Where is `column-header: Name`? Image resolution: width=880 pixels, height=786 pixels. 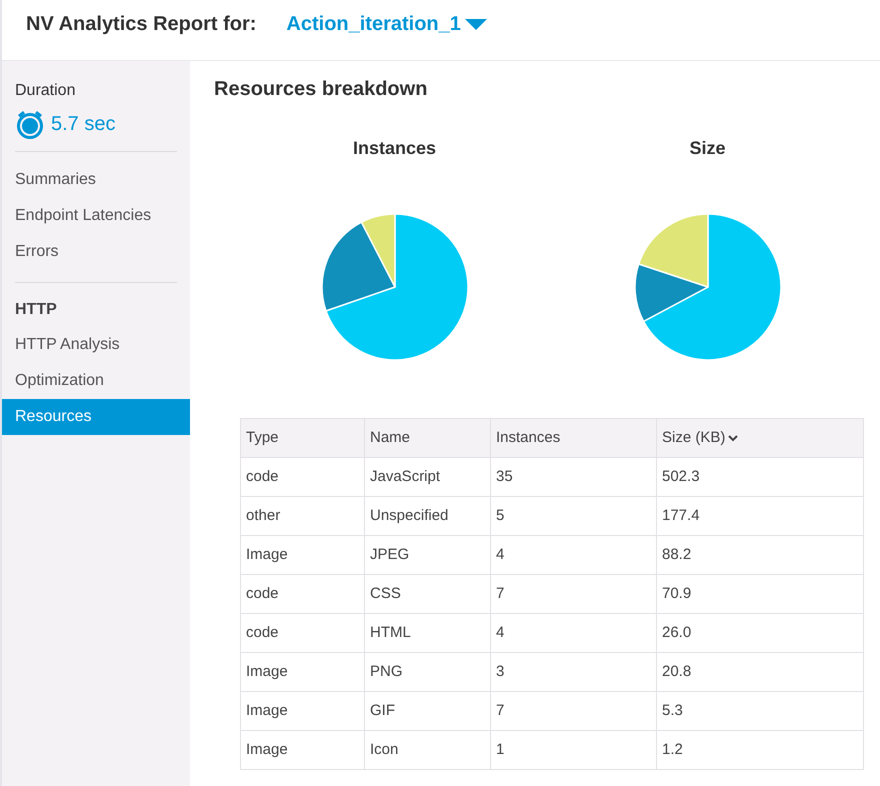 column-header: Name is located at coordinates (427, 438).